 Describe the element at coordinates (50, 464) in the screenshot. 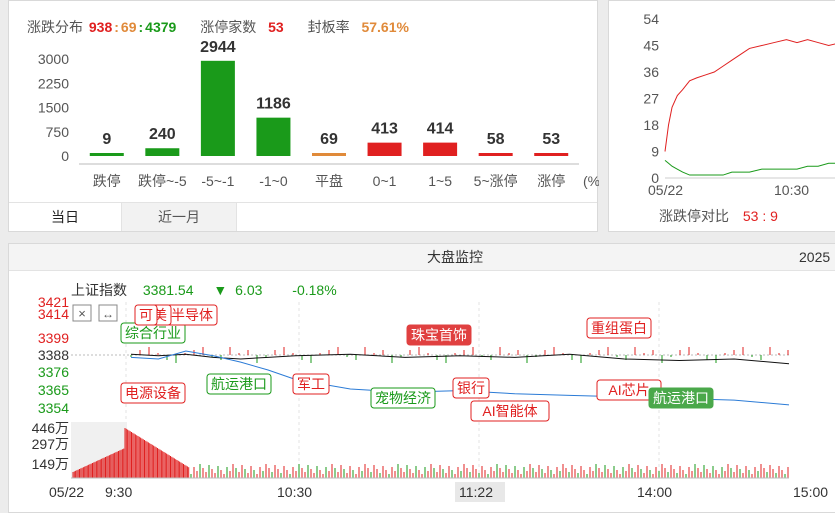

I see `volume-axis-label: 149万` at that location.